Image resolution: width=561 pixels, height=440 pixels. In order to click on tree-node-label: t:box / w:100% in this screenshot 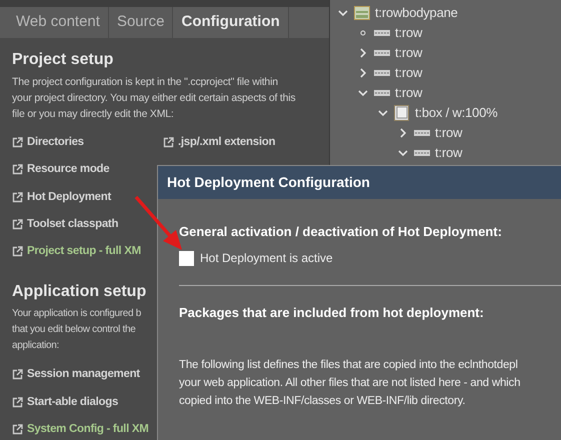, I will do `click(456, 113)`.